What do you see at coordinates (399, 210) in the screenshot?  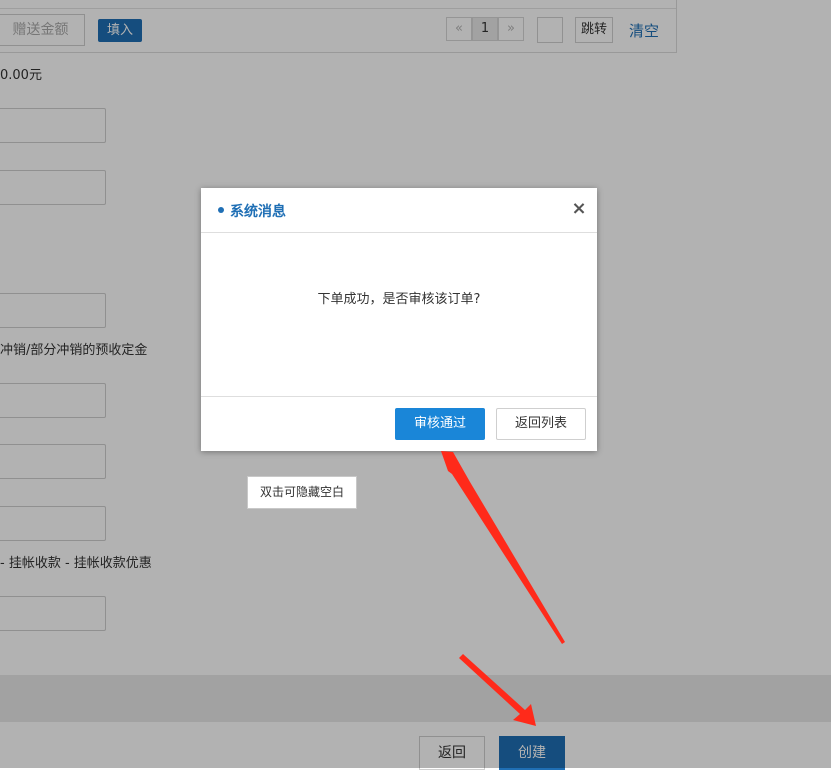 I see `dialog-header: 系统消息 ×` at bounding box center [399, 210].